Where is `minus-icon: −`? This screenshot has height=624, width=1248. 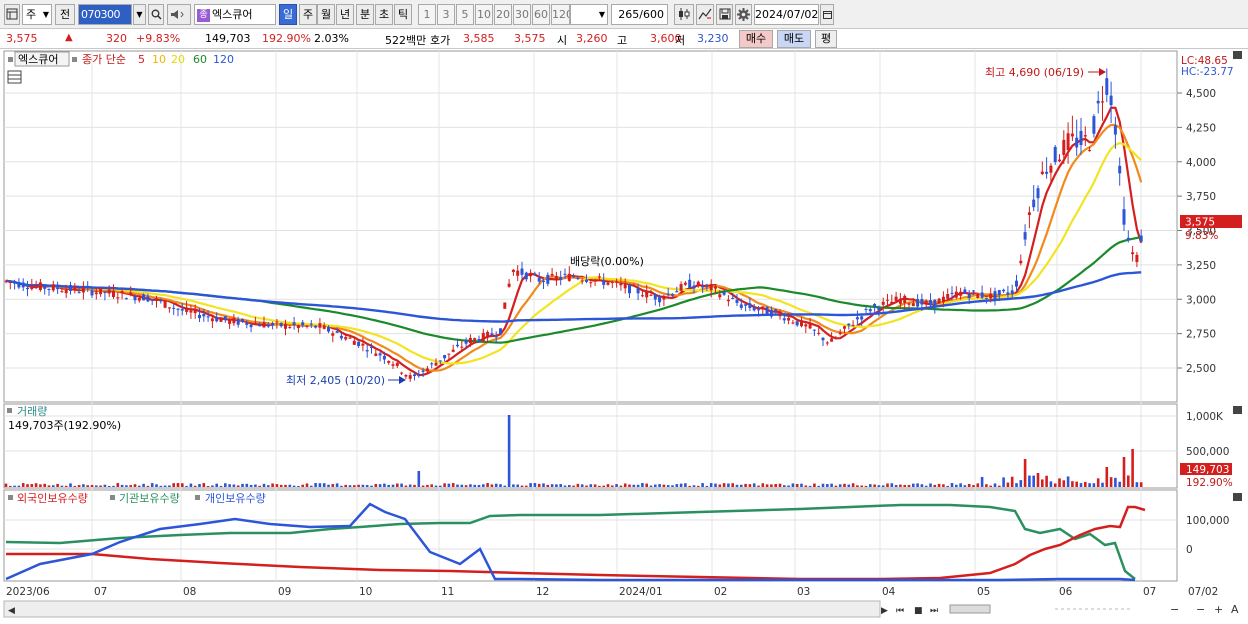
minus-icon: − is located at coordinates (1200, 609).